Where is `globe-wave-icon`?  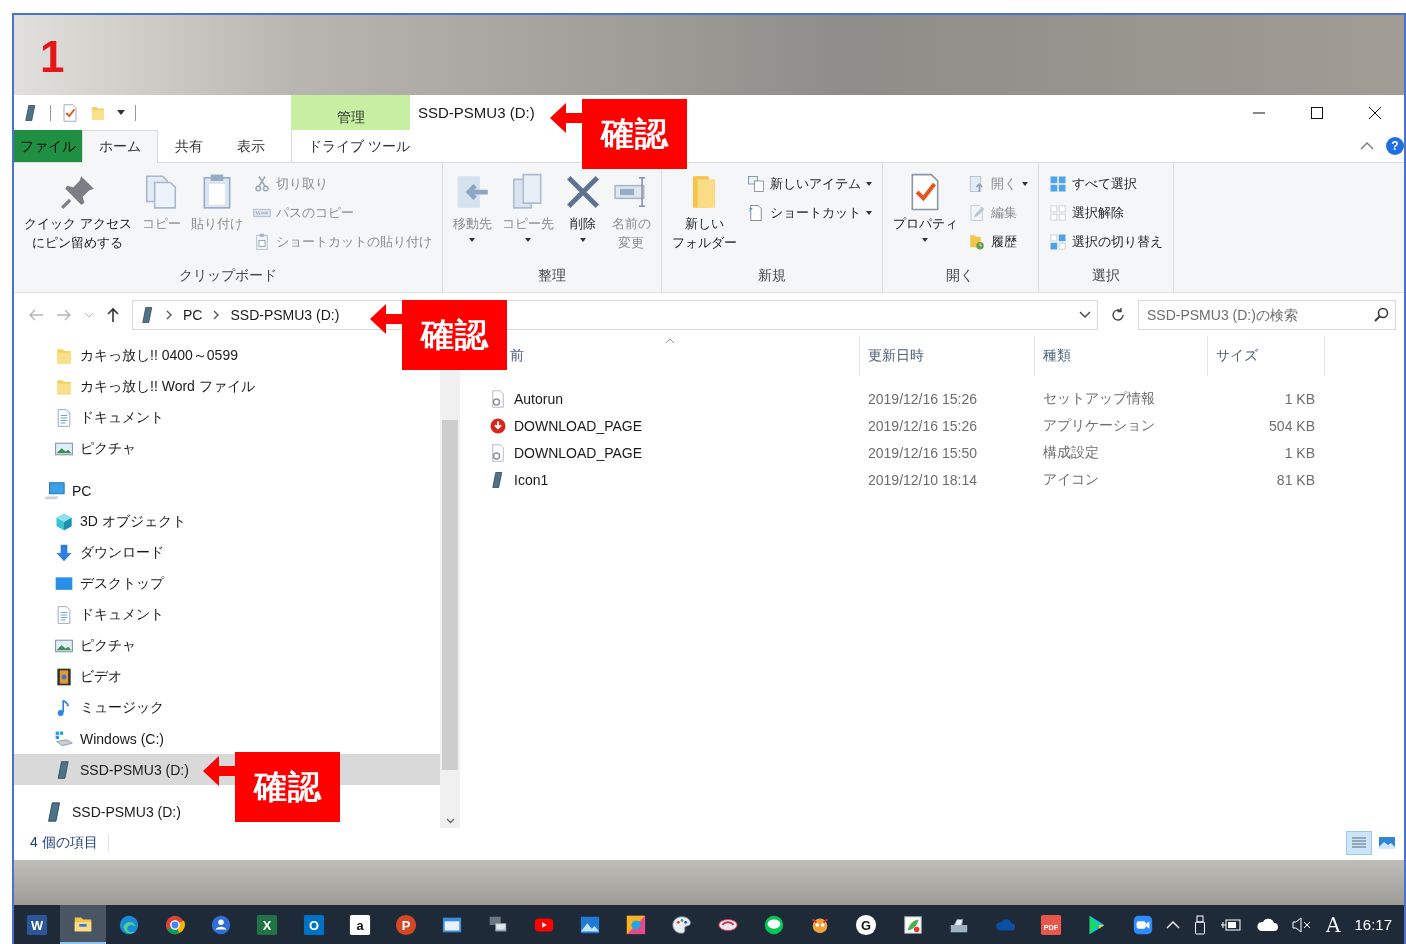 globe-wave-icon is located at coordinates (129, 924).